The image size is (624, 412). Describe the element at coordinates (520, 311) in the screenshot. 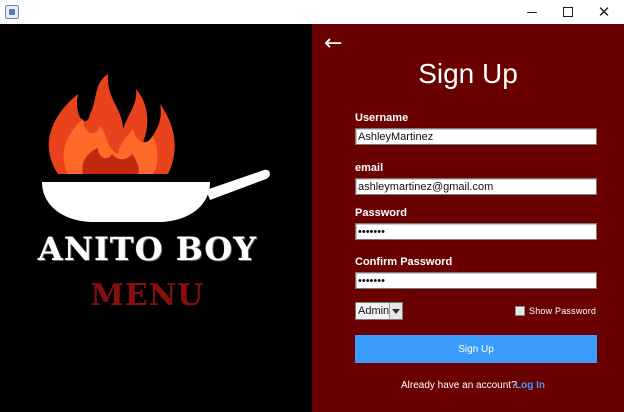

I see `show-password-checkbox` at that location.